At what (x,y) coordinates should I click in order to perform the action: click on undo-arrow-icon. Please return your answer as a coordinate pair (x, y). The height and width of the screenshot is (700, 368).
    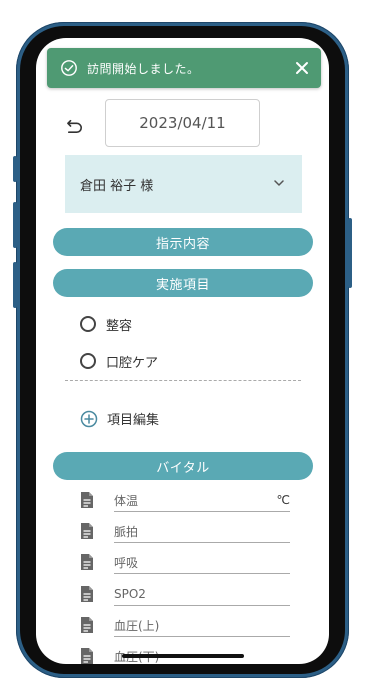
    Looking at the image, I should click on (75, 126).